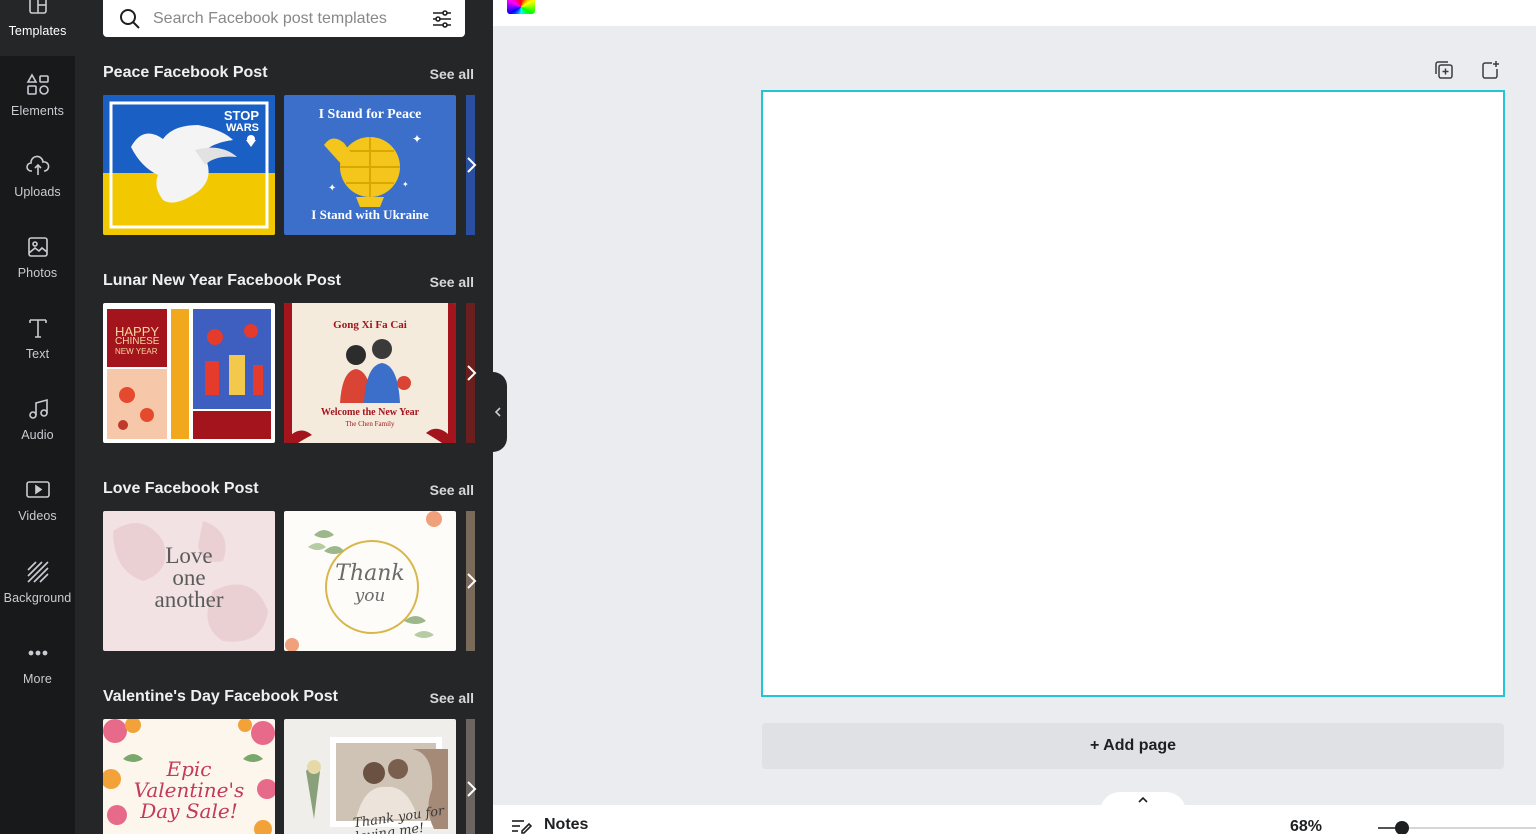 The height and width of the screenshot is (834, 1536). Describe the element at coordinates (189, 599) in the screenshot. I see `thumb-text: another` at that location.